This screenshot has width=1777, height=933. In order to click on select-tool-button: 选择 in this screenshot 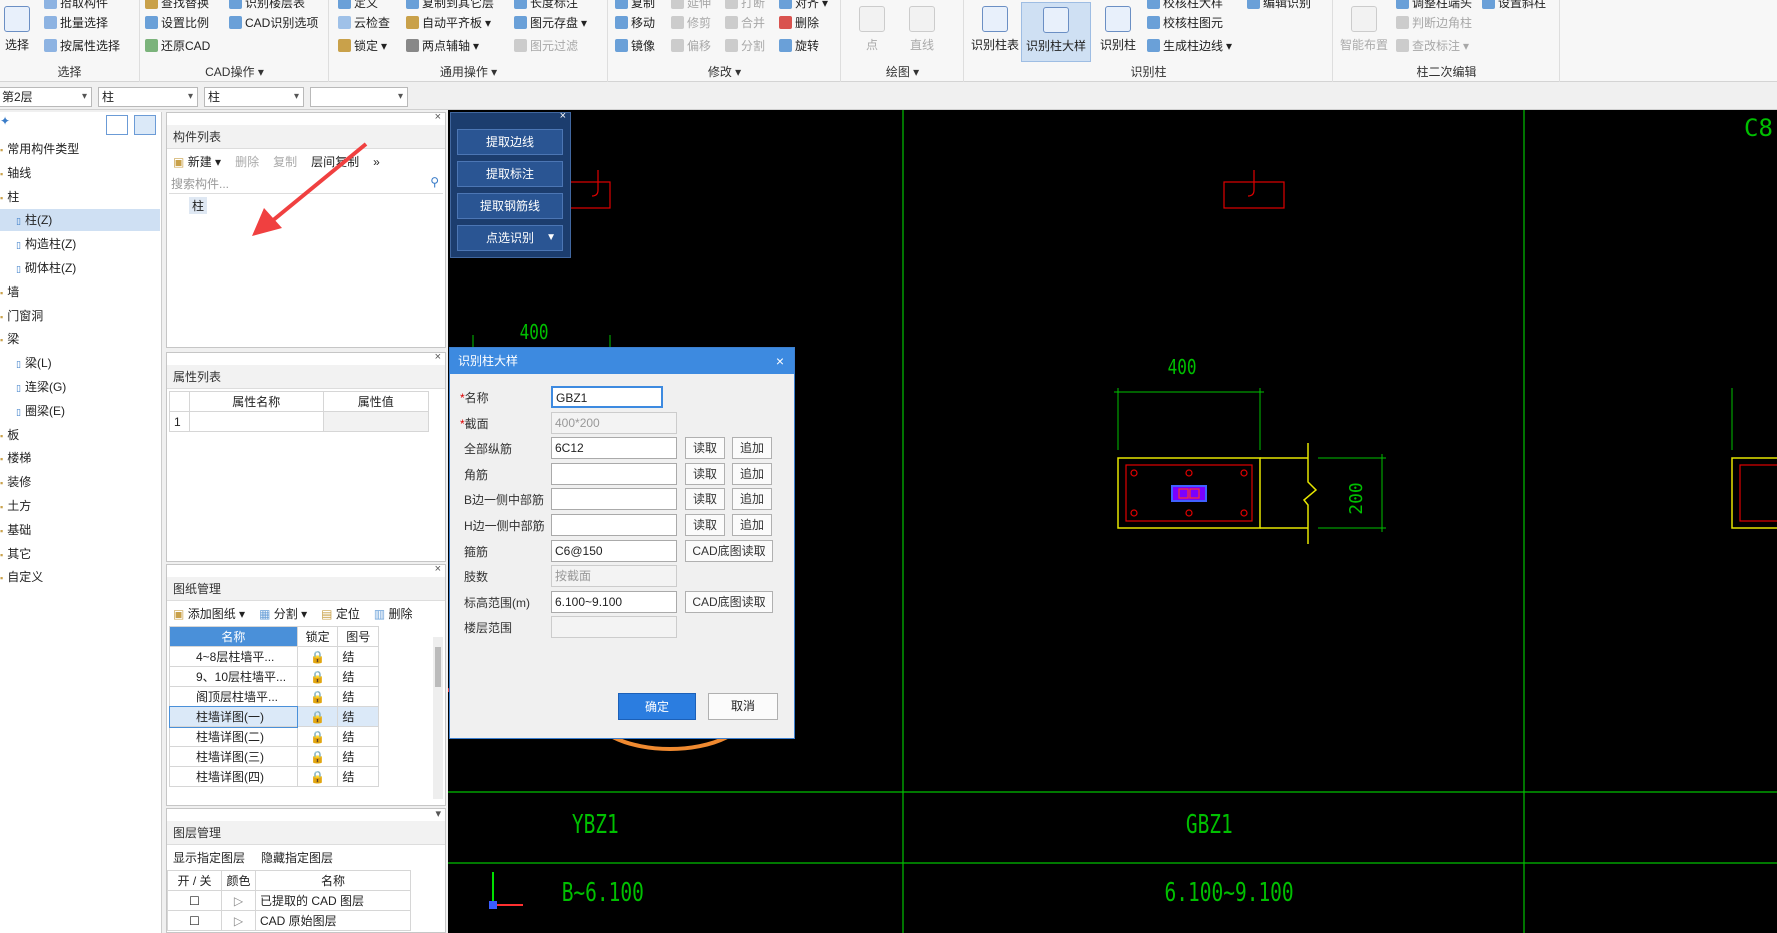, I will do `click(19, 32)`.